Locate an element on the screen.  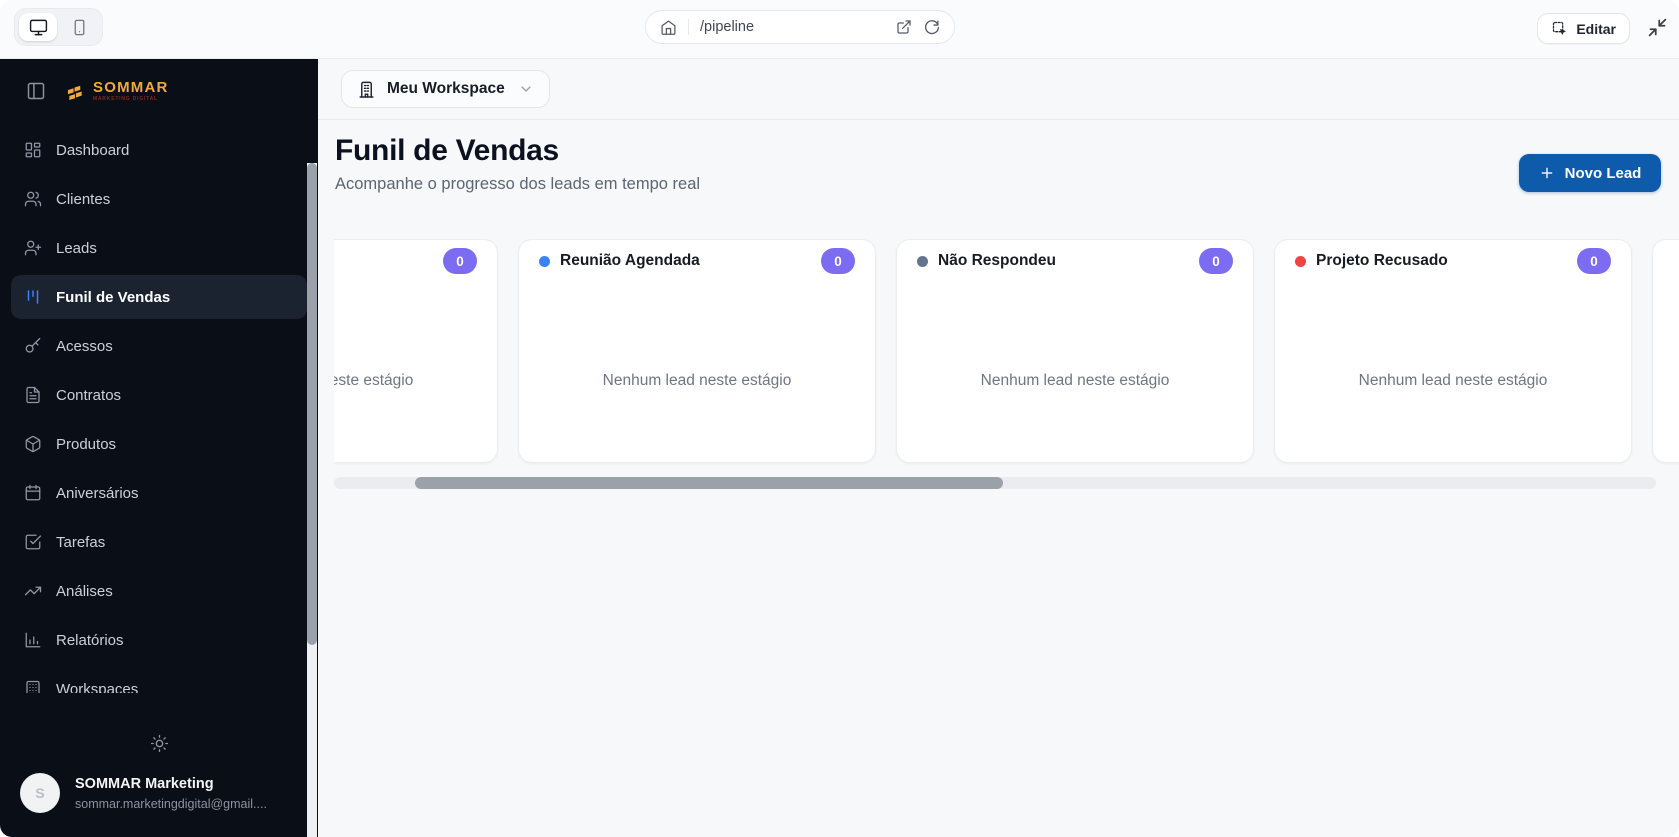
edit-button-label: Editar is located at coordinates (1596, 28).